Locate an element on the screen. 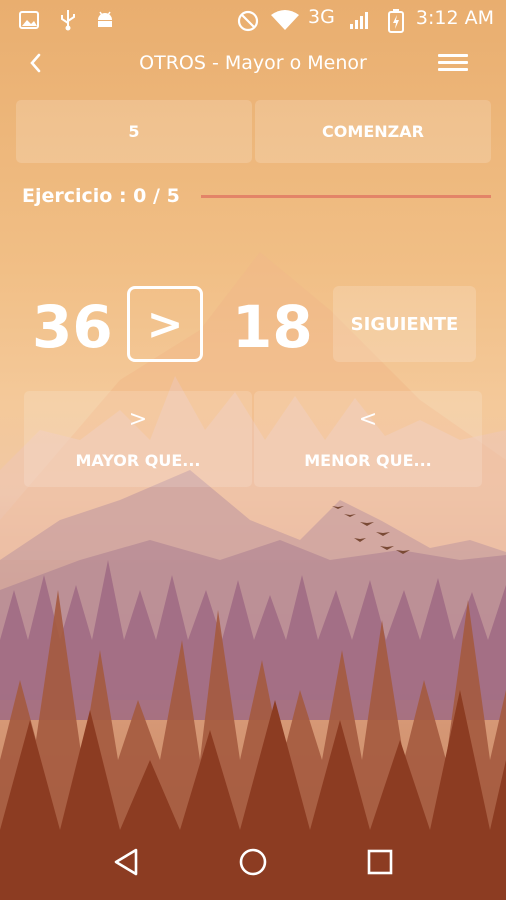  right-number: 18 is located at coordinates (272, 327).